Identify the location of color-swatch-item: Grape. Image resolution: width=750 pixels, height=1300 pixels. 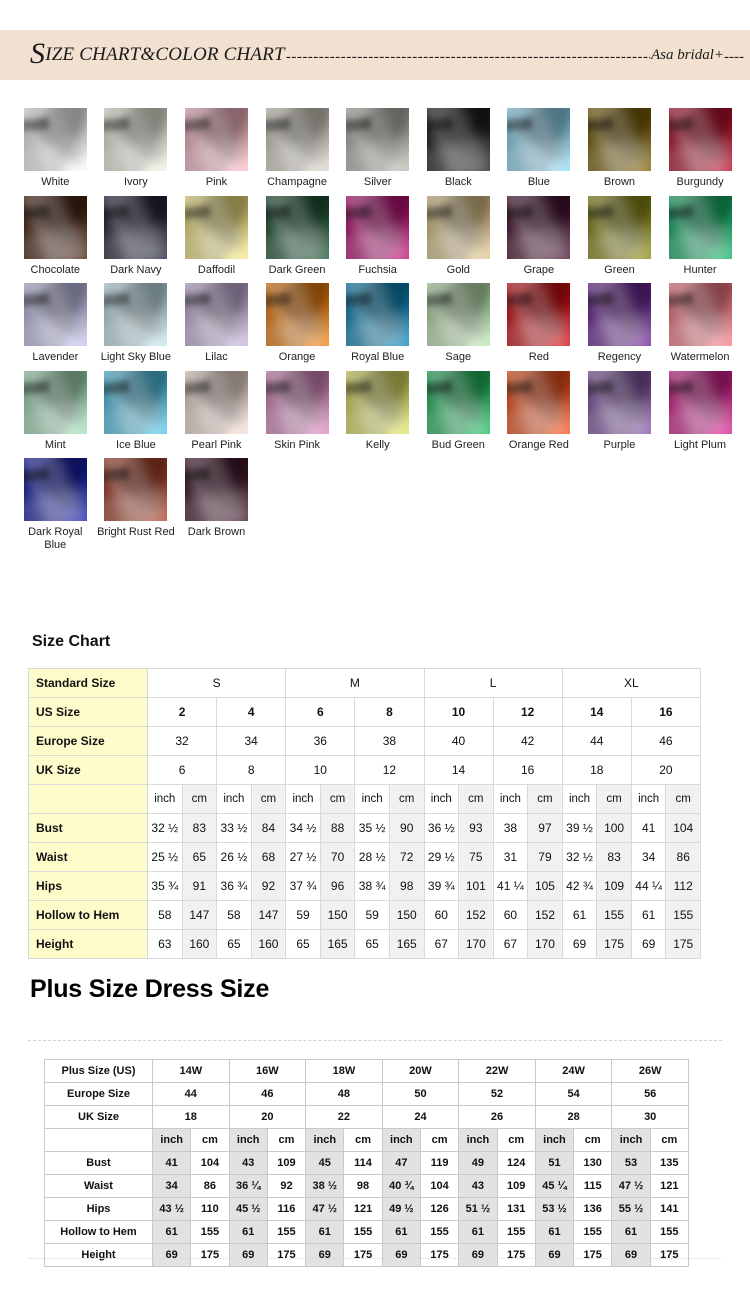
(539, 236).